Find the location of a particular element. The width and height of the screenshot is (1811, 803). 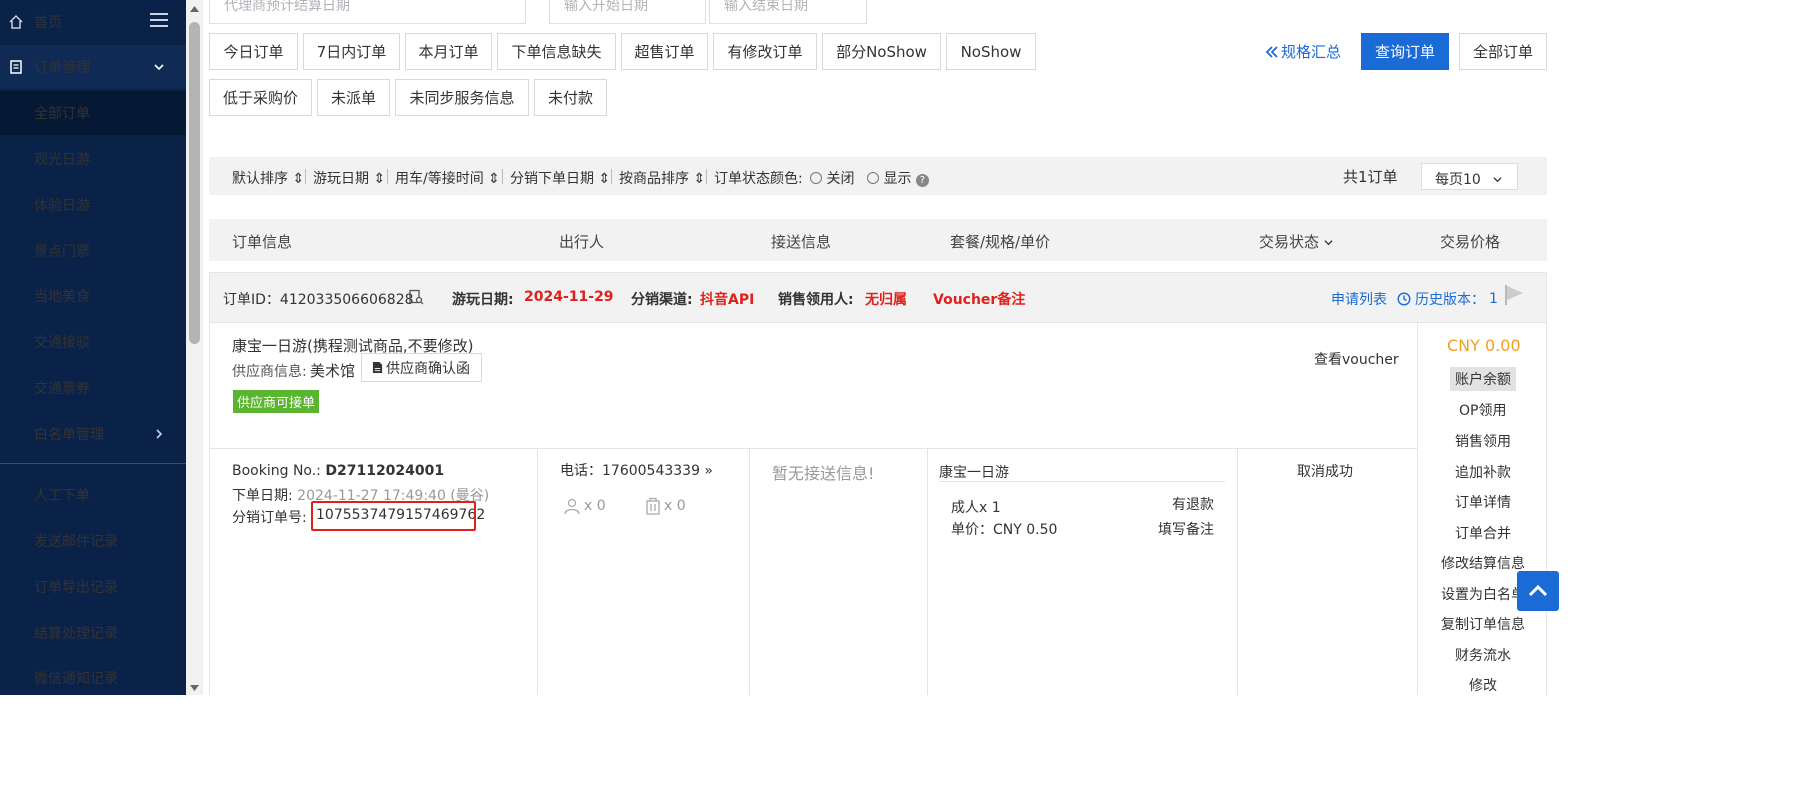

start-date-input: 输入开始日期 is located at coordinates (627, 12).